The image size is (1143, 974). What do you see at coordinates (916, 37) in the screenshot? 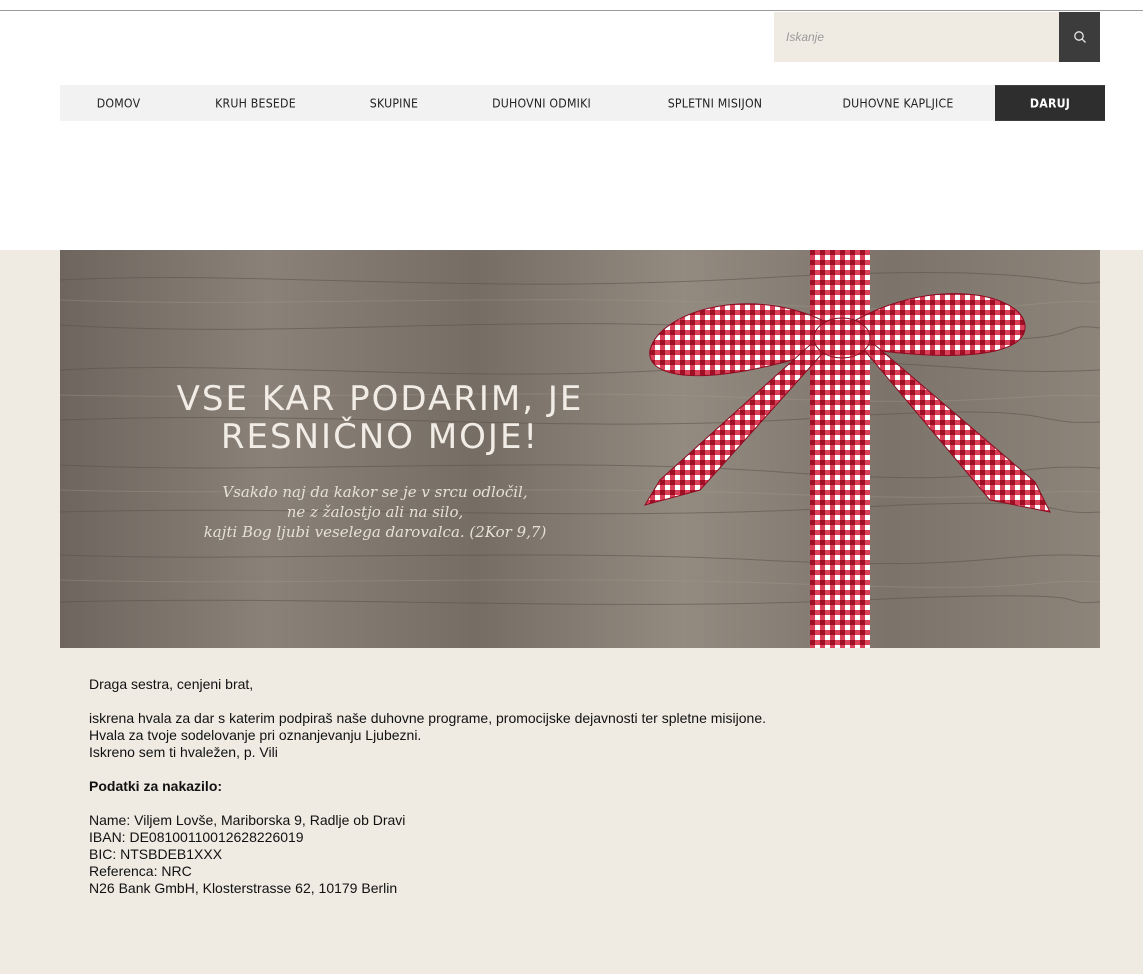
I see `search-input` at bounding box center [916, 37].